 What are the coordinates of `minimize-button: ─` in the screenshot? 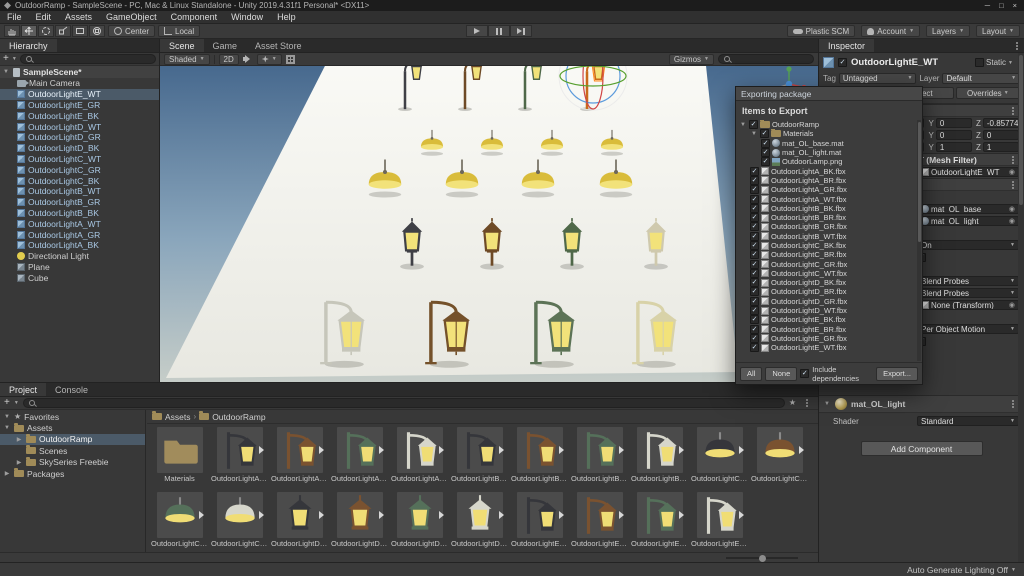 It's located at (987, 5).